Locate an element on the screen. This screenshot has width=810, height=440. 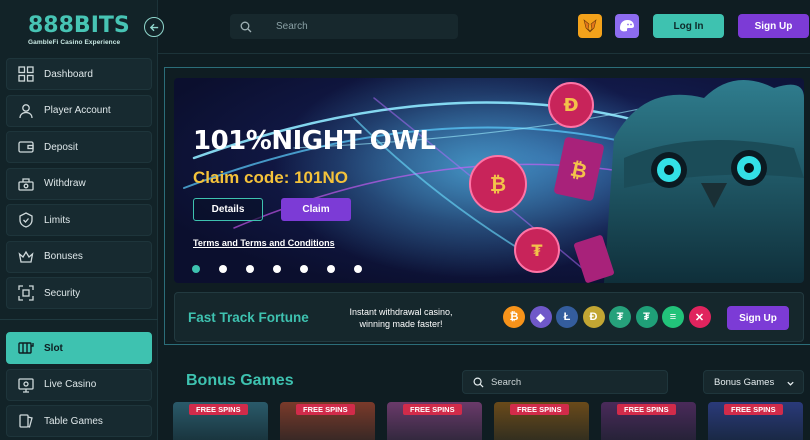
sidebar-item-deposit: Deposit is located at coordinates (79, 147).